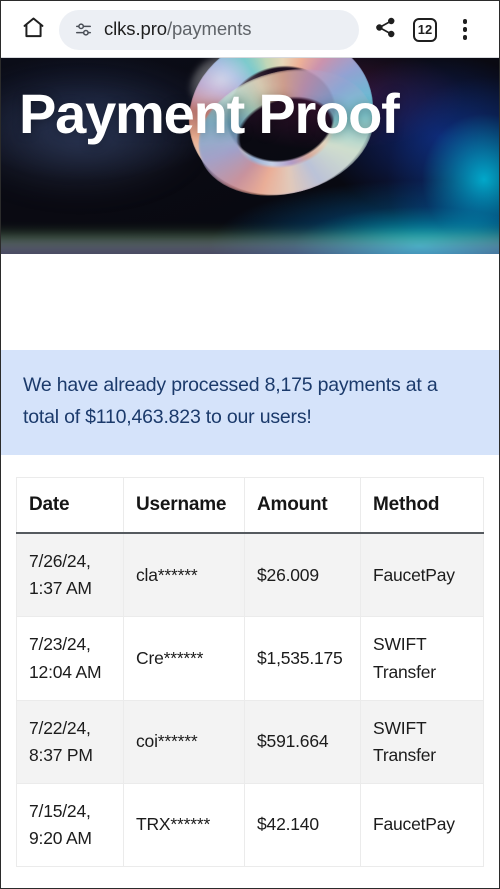 The image size is (500, 889). Describe the element at coordinates (184, 506) in the screenshot. I see `column-header-username: Username` at that location.